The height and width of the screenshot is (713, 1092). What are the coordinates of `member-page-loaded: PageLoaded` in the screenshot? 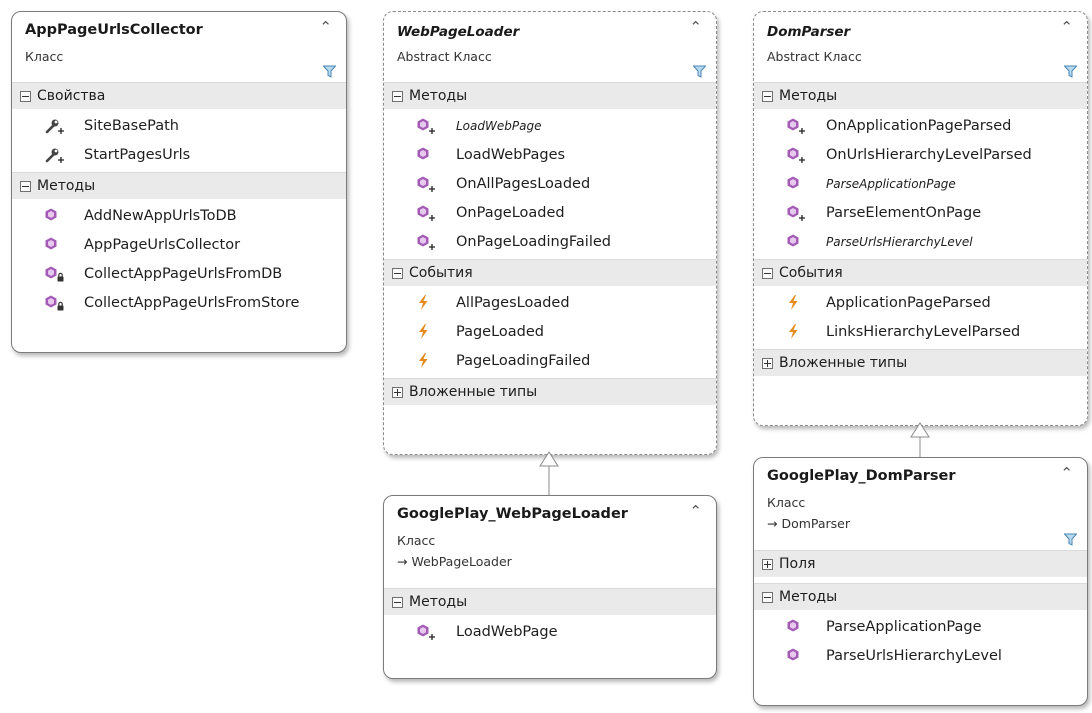 It's located at (550, 331).